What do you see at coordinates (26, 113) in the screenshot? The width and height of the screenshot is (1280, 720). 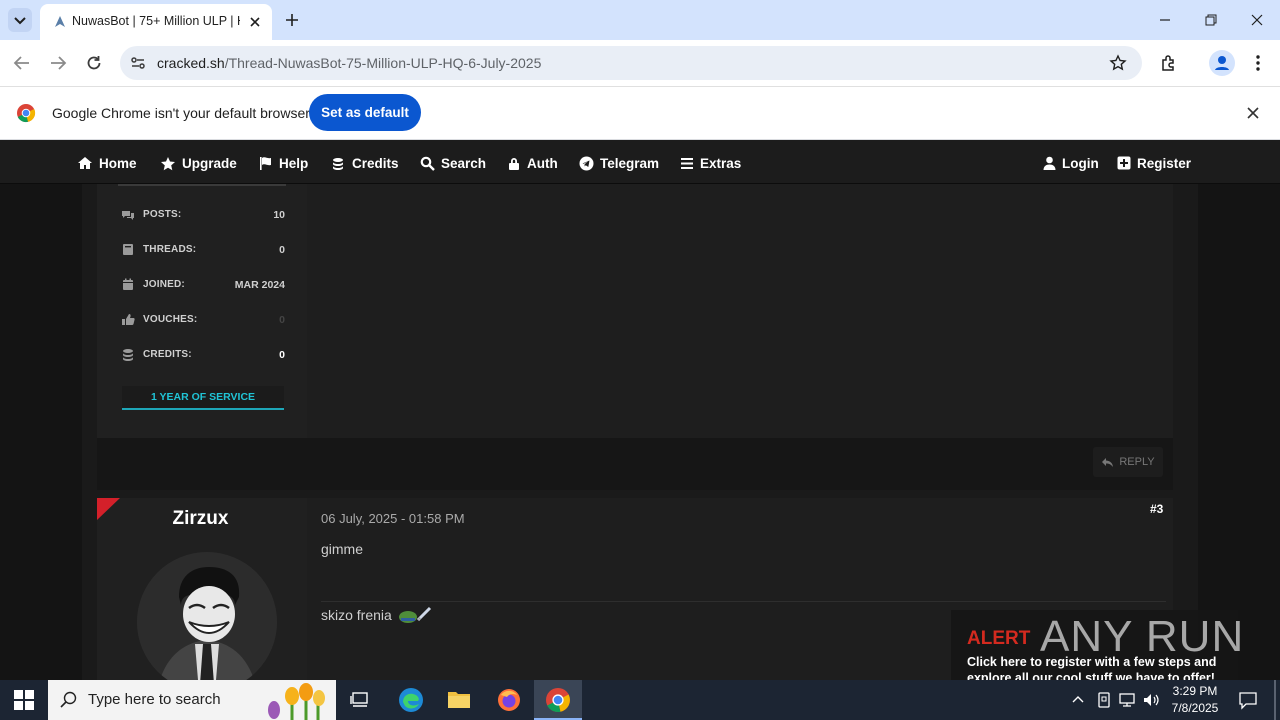 I see `chrome-logo-icon` at bounding box center [26, 113].